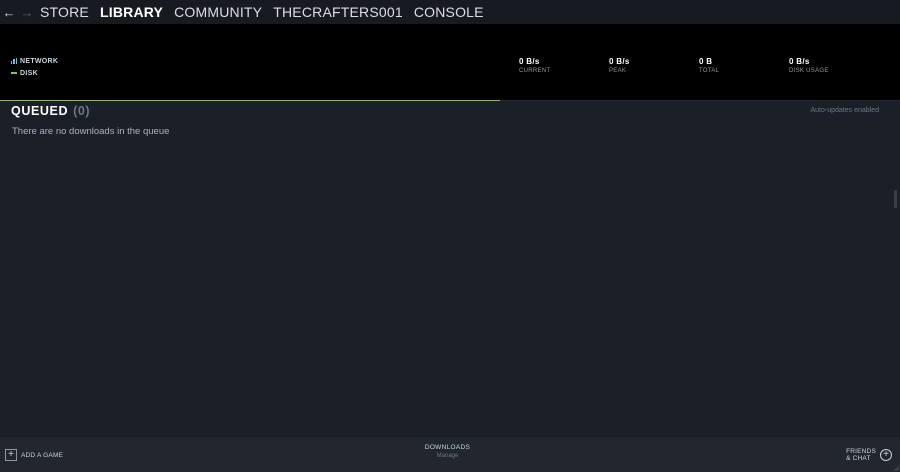 Image resolution: width=900 pixels, height=472 pixels. Describe the element at coordinates (447, 447) in the screenshot. I see `downloads-label: DOWNLOADS` at that location.